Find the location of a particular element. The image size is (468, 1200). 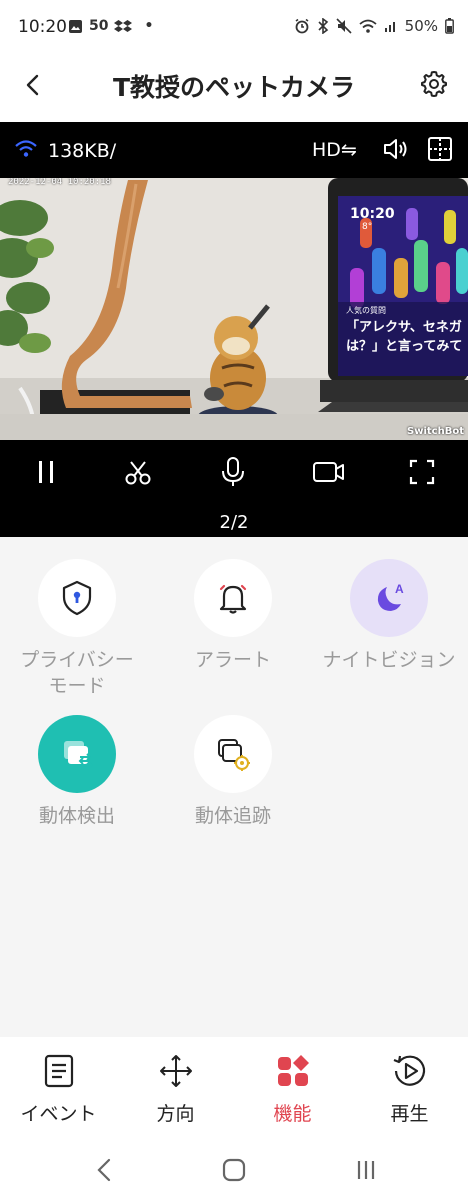

motion-tracking-label: 動体追跡 is located at coordinates (232, 816).